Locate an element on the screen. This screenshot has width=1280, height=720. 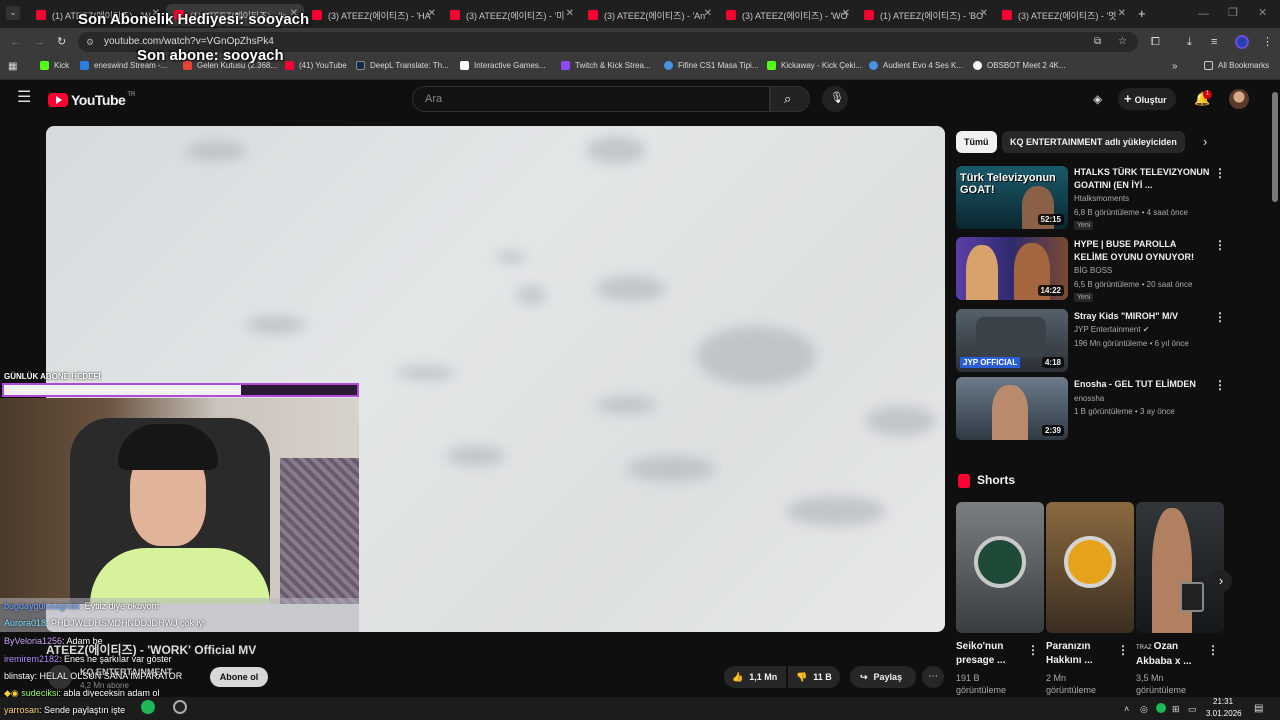
all-bookmarks-folder: All Bookmarks is located at coordinates (1236, 65).